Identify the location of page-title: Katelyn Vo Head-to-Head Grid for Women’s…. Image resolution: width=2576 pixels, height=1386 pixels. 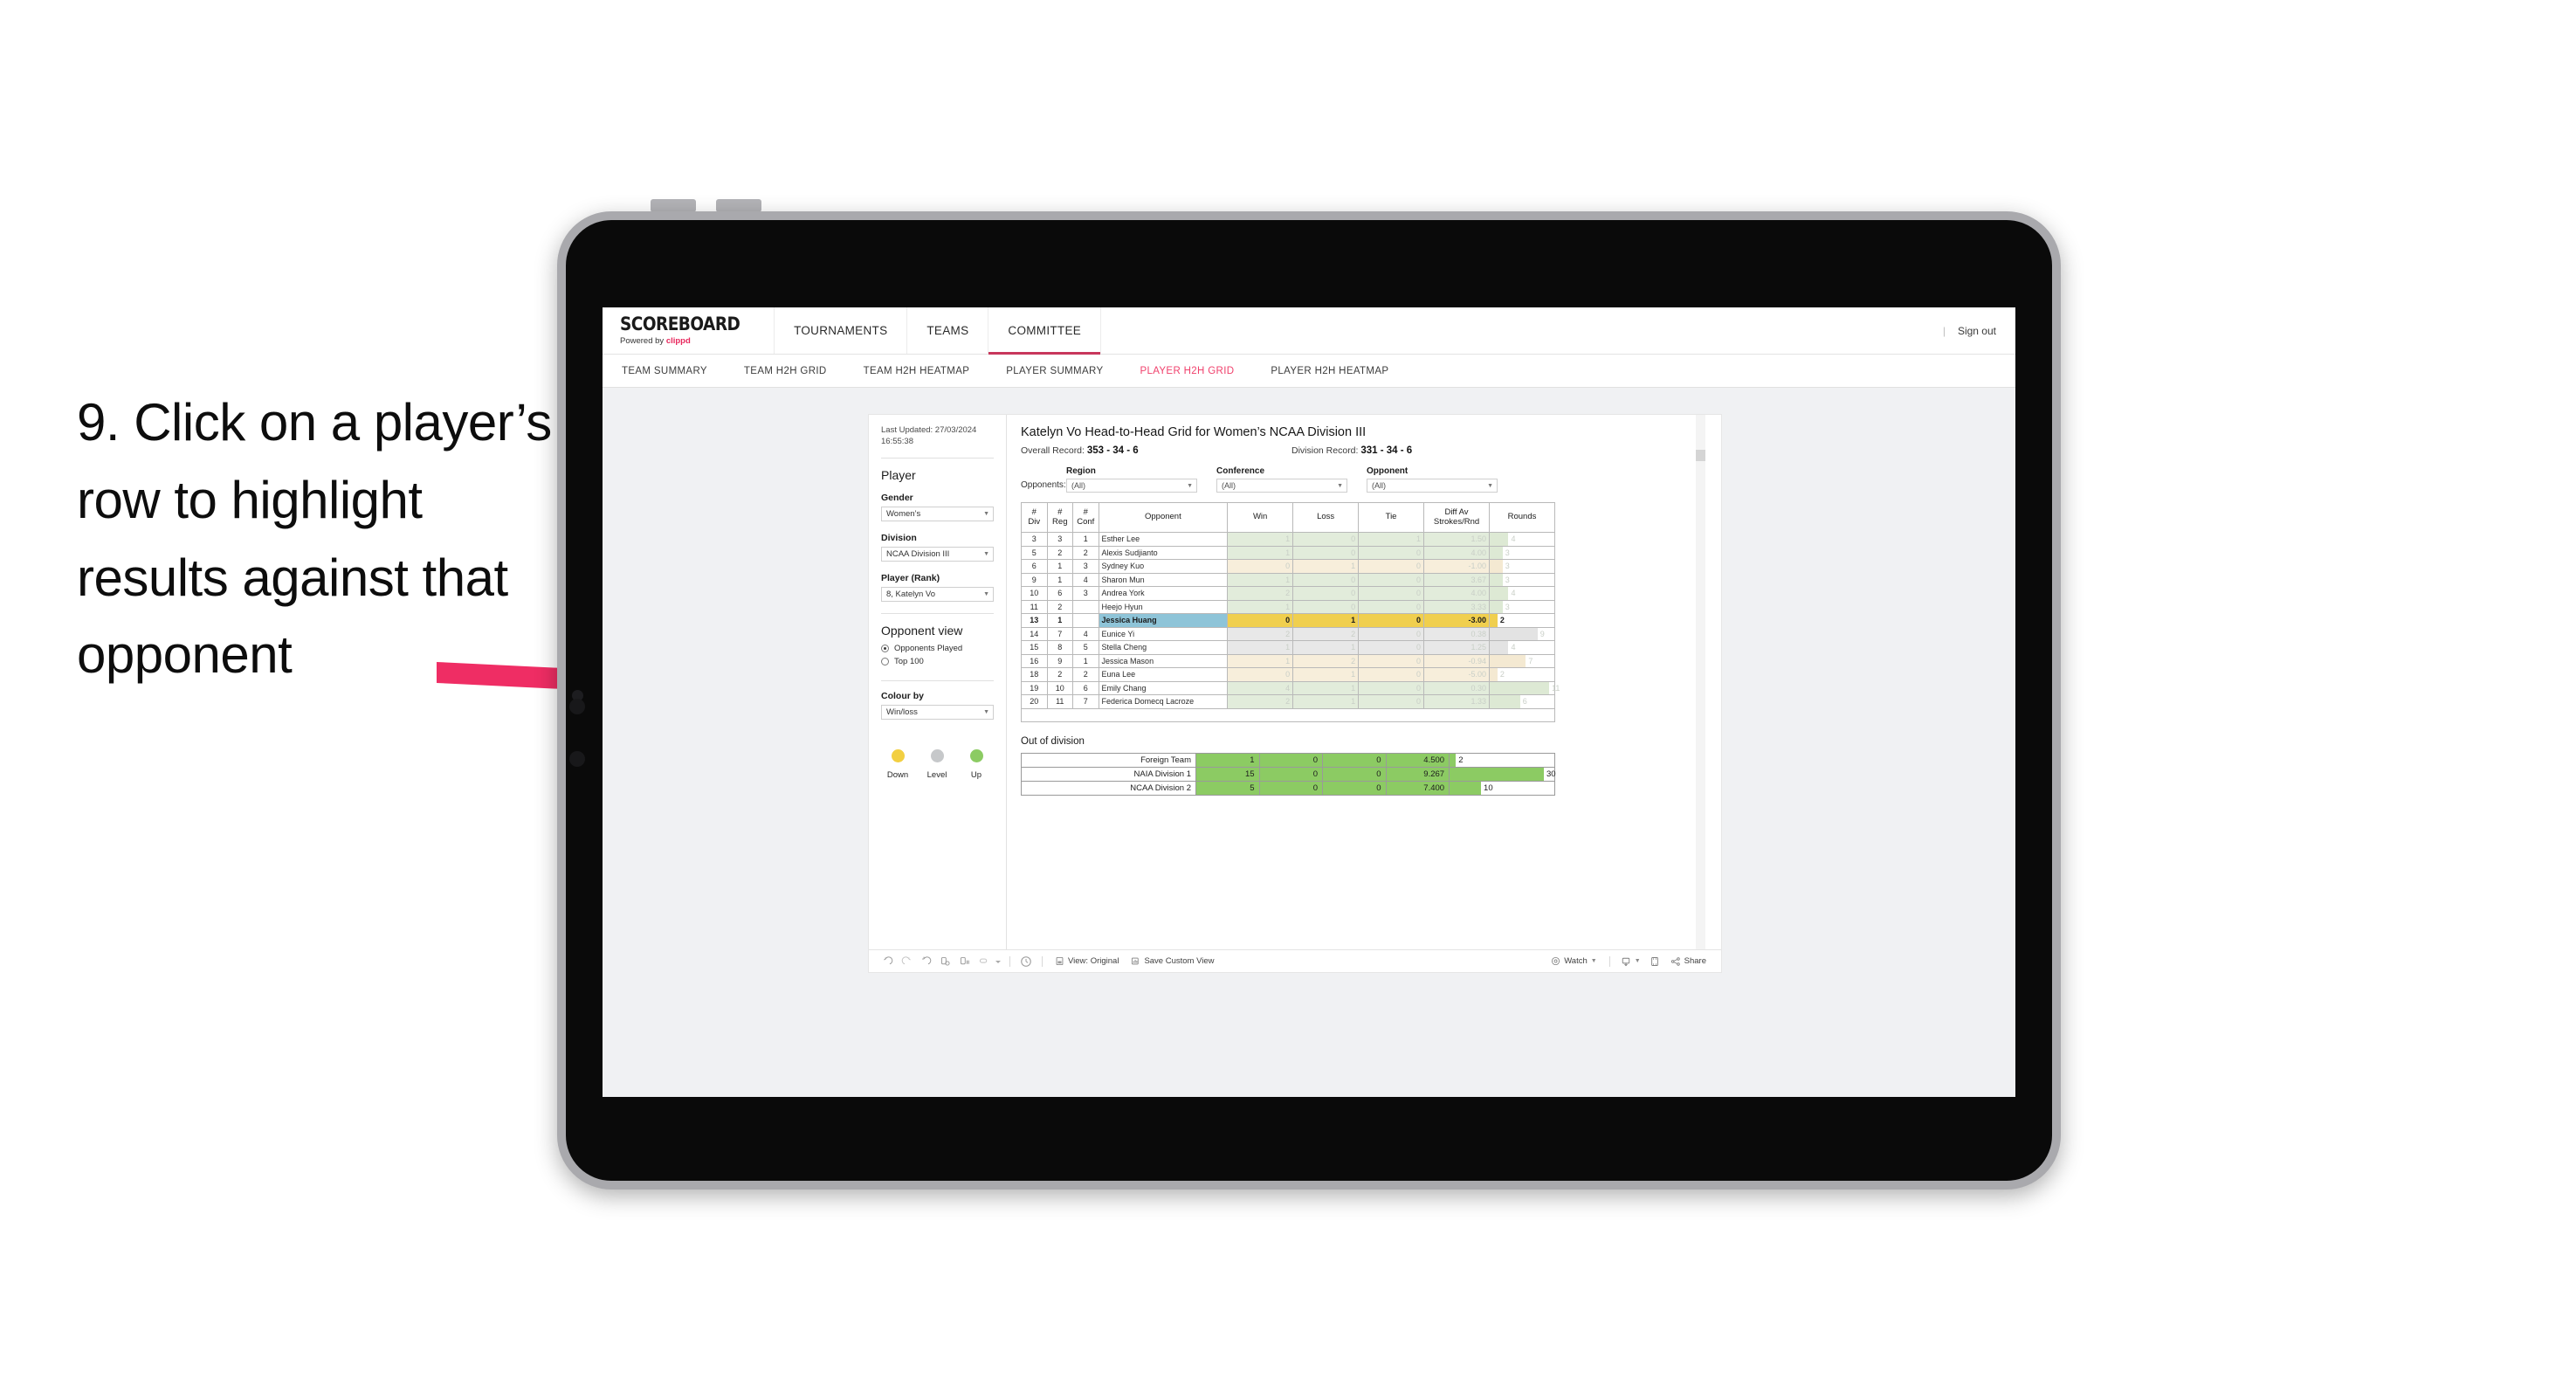
(1194, 432).